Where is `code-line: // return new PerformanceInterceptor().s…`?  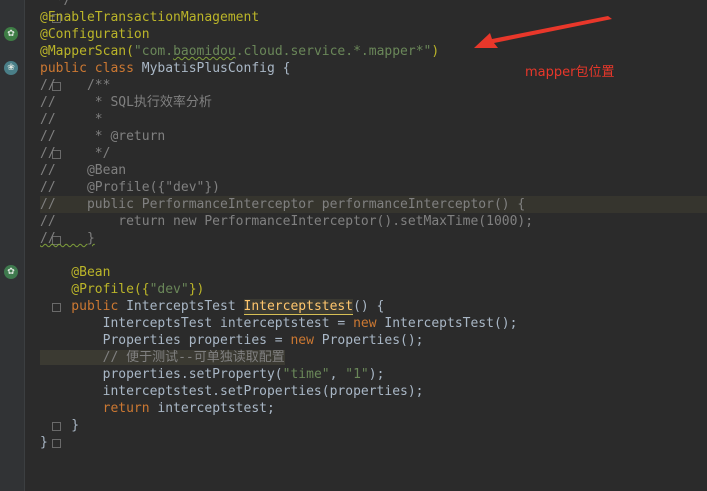 code-line: // return new PerformanceInterceptor().s… is located at coordinates (287, 221).